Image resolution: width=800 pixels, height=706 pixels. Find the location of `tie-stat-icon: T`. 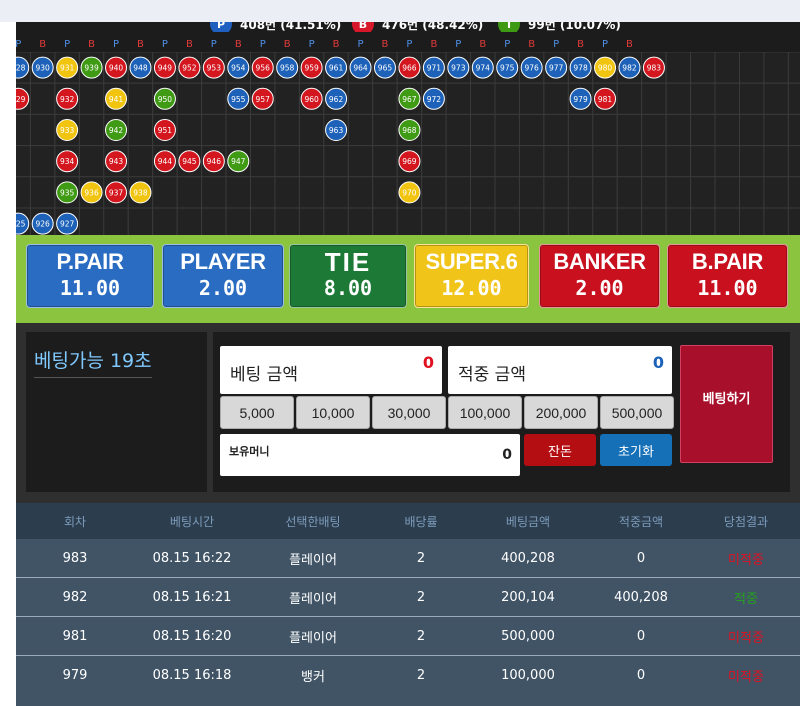

tie-stat-icon: T is located at coordinates (509, 27).